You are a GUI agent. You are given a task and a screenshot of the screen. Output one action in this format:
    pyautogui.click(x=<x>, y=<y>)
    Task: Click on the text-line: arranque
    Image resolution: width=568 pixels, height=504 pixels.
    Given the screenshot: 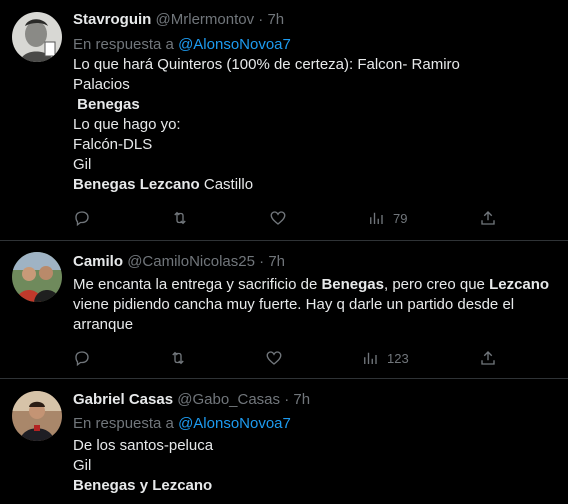 What is the action you would take?
    pyautogui.click(x=103, y=324)
    